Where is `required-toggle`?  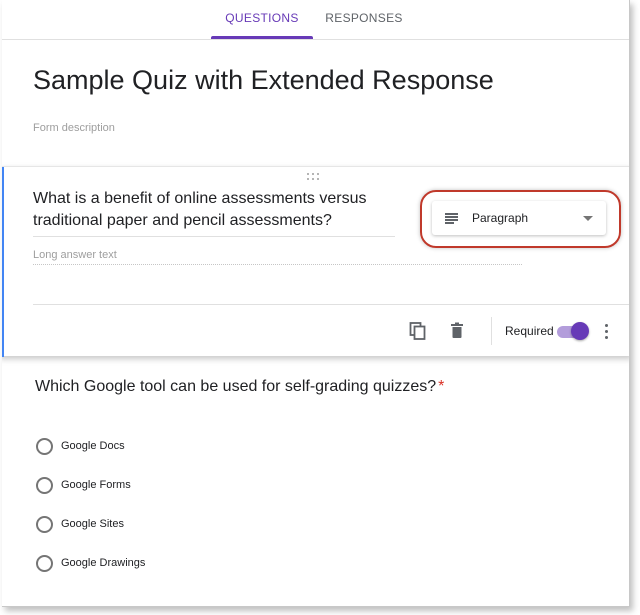
required-toggle is located at coordinates (573, 331).